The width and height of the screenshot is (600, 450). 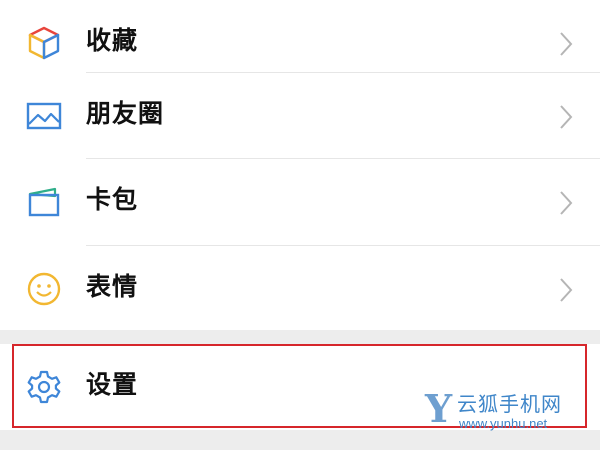 I want to click on moments-image-icon, so click(x=44, y=116).